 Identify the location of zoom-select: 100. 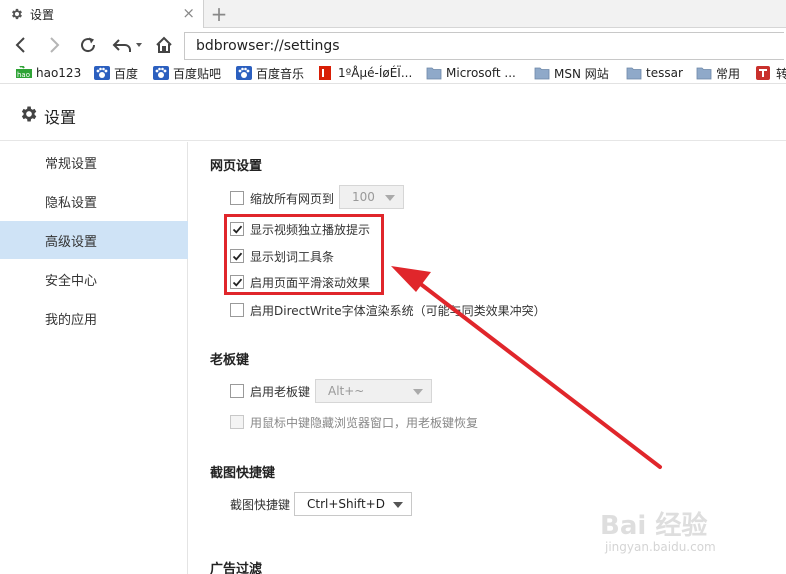
(371, 197).